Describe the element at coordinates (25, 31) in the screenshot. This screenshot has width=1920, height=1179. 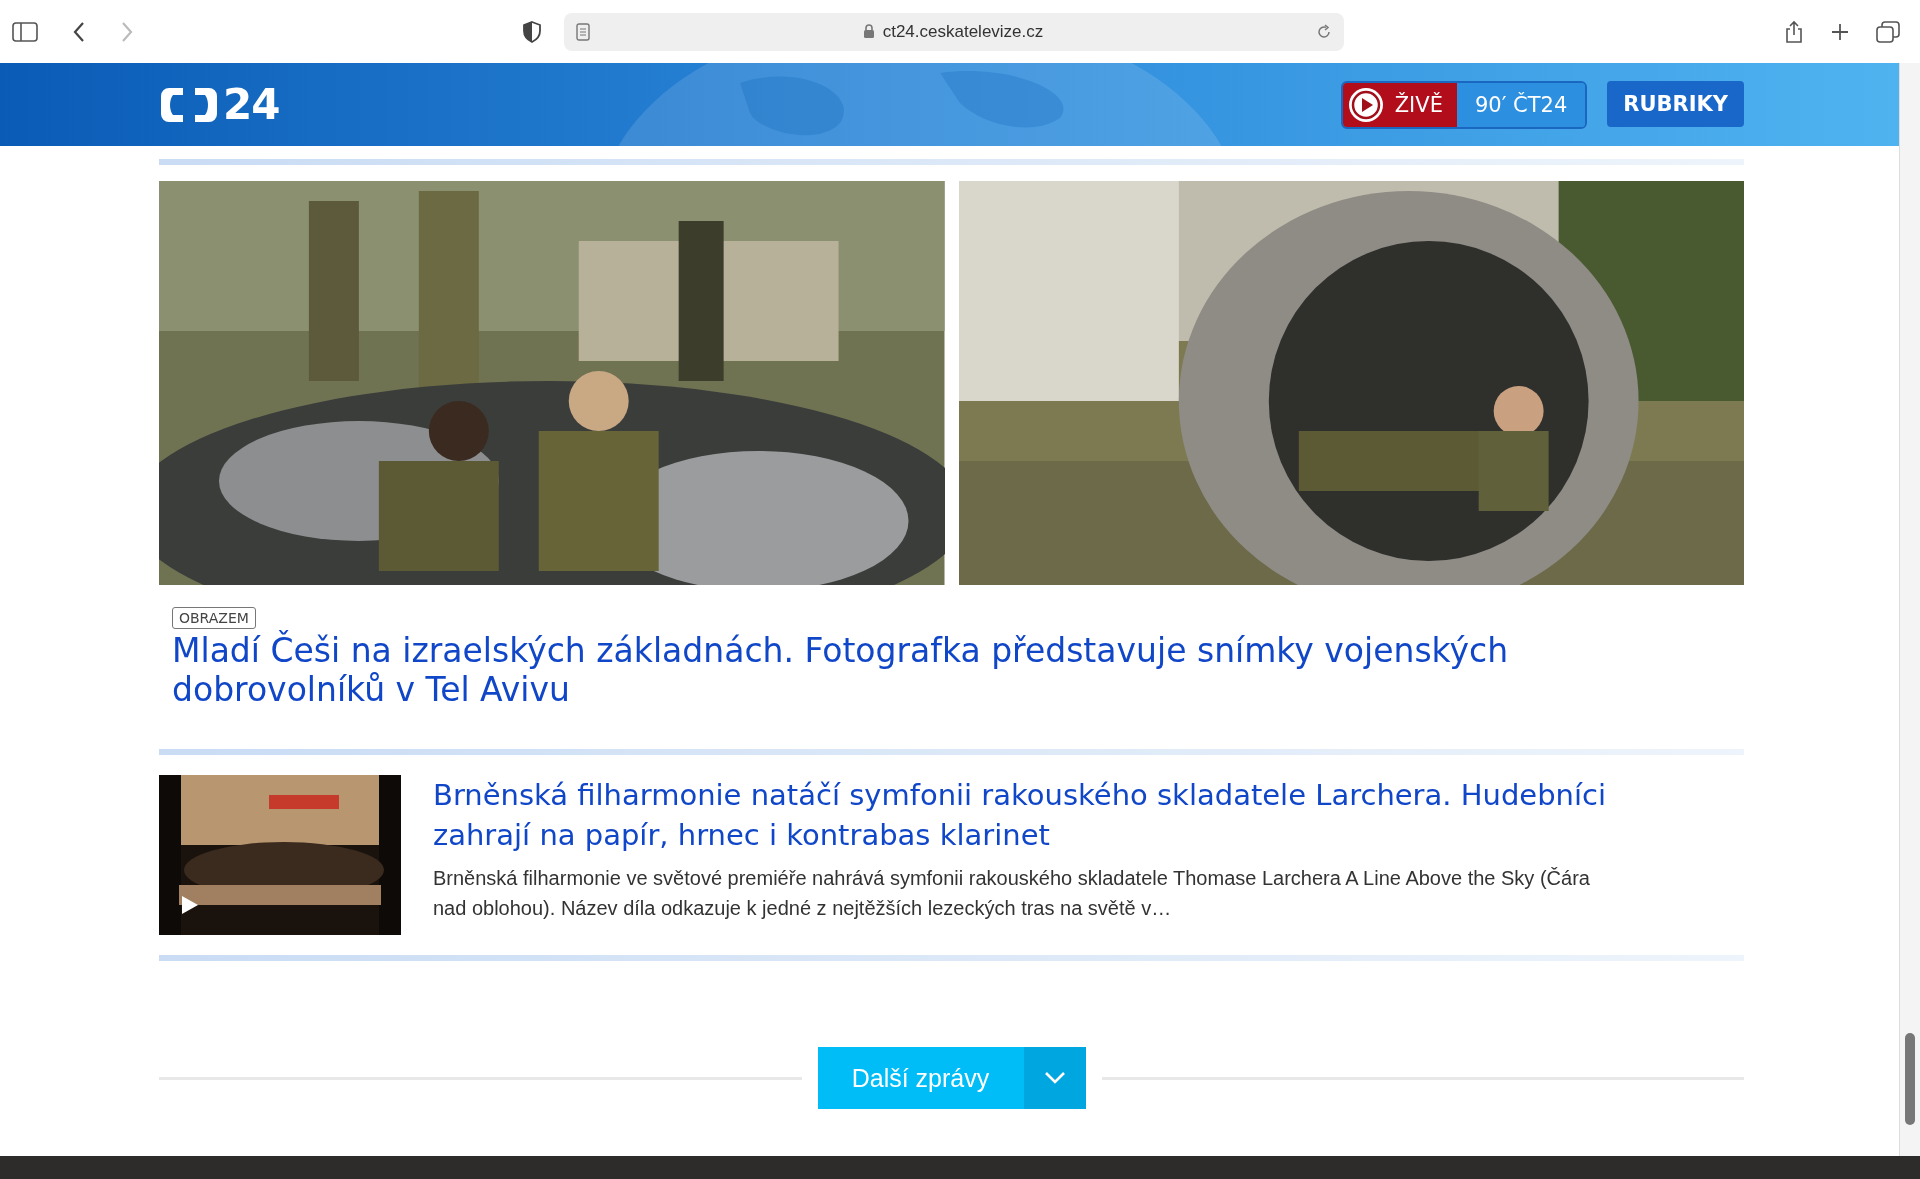
I see `sidebar-icon` at that location.